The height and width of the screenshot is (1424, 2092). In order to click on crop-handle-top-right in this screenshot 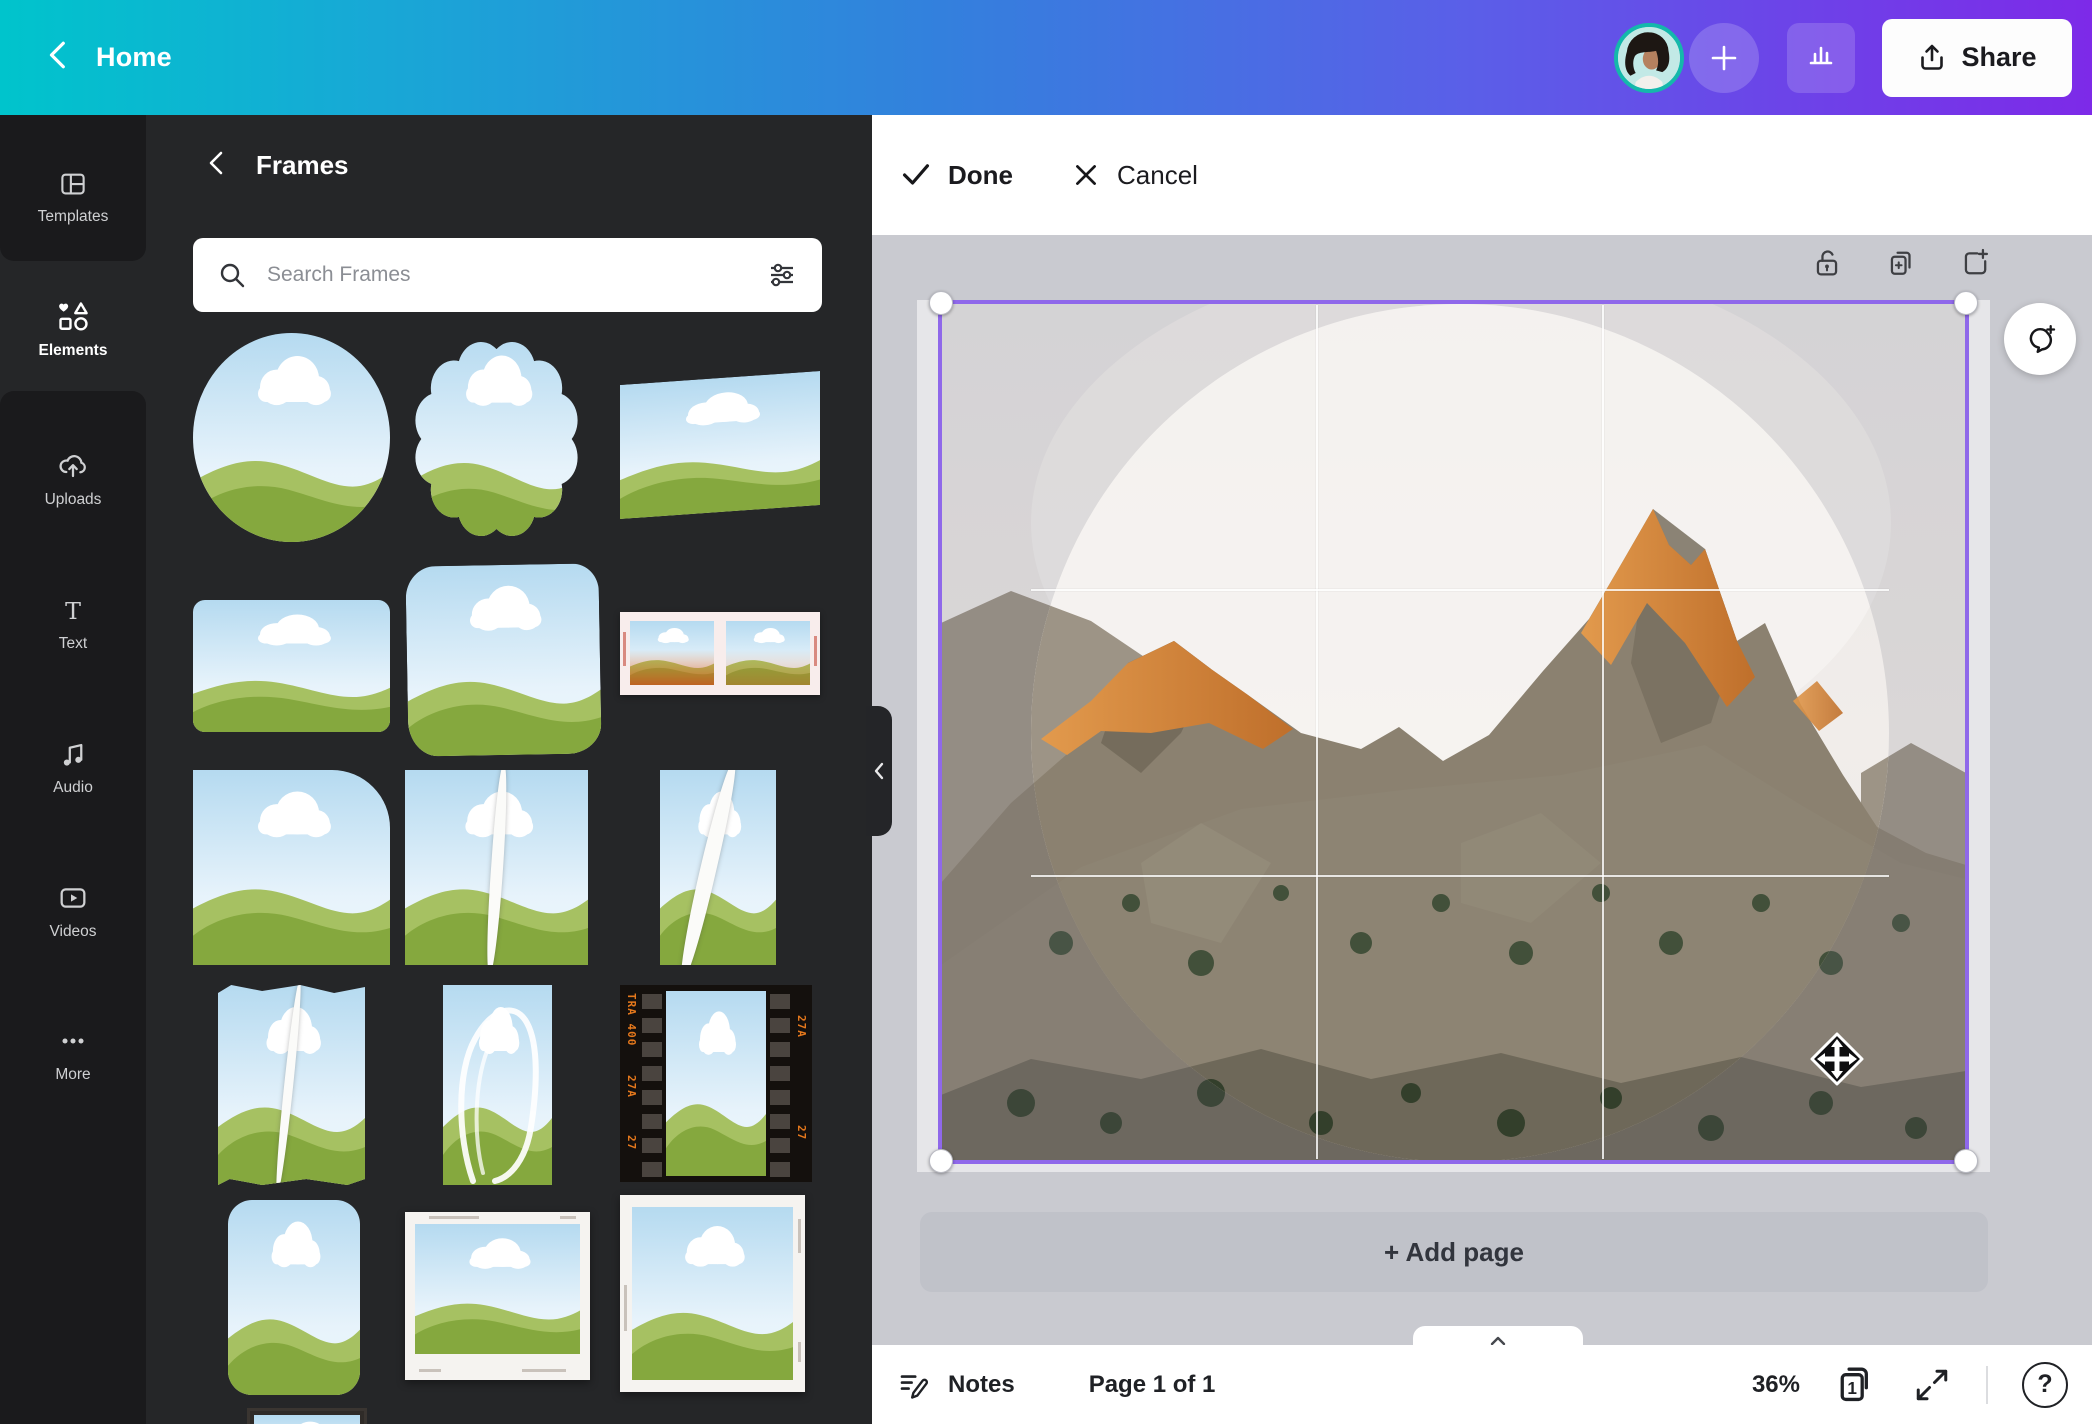, I will do `click(1966, 303)`.